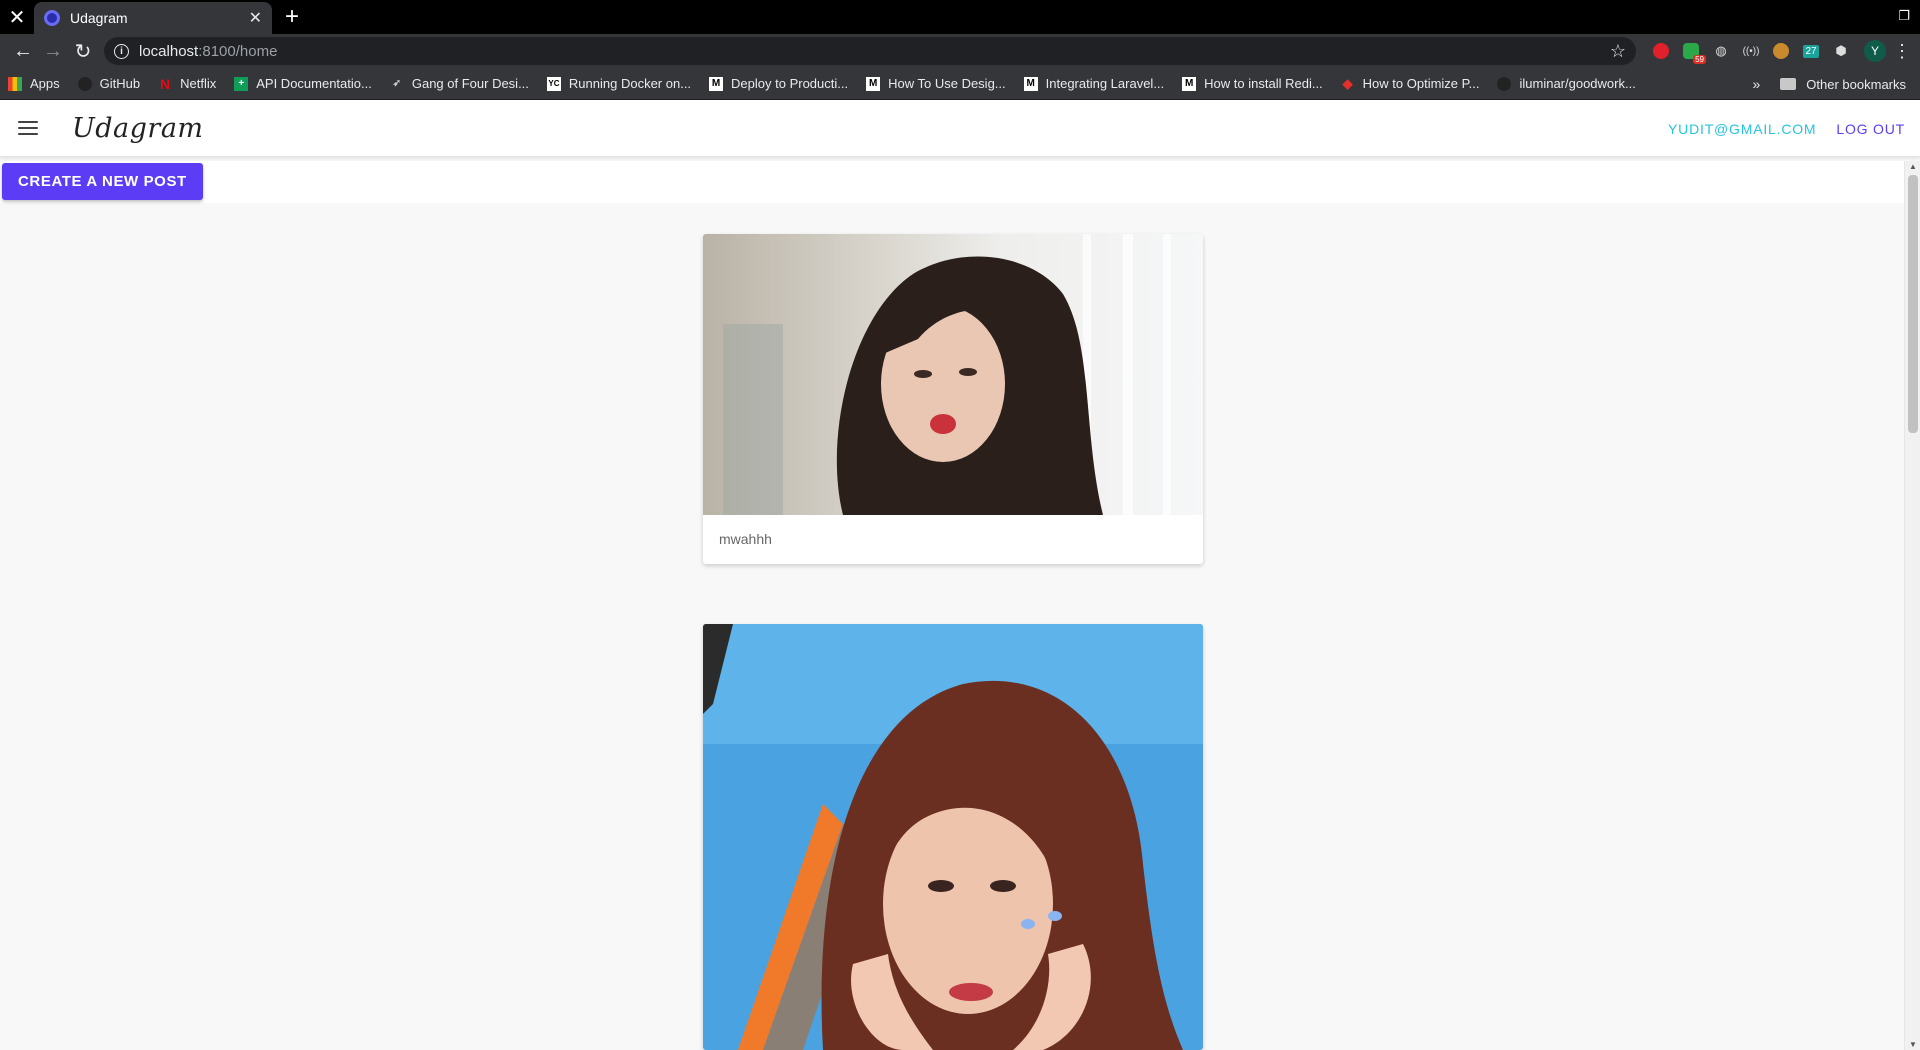 Image resolution: width=1920 pixels, height=1050 pixels. What do you see at coordinates (108, 83) in the screenshot?
I see `bookmark-github: GitHub` at bounding box center [108, 83].